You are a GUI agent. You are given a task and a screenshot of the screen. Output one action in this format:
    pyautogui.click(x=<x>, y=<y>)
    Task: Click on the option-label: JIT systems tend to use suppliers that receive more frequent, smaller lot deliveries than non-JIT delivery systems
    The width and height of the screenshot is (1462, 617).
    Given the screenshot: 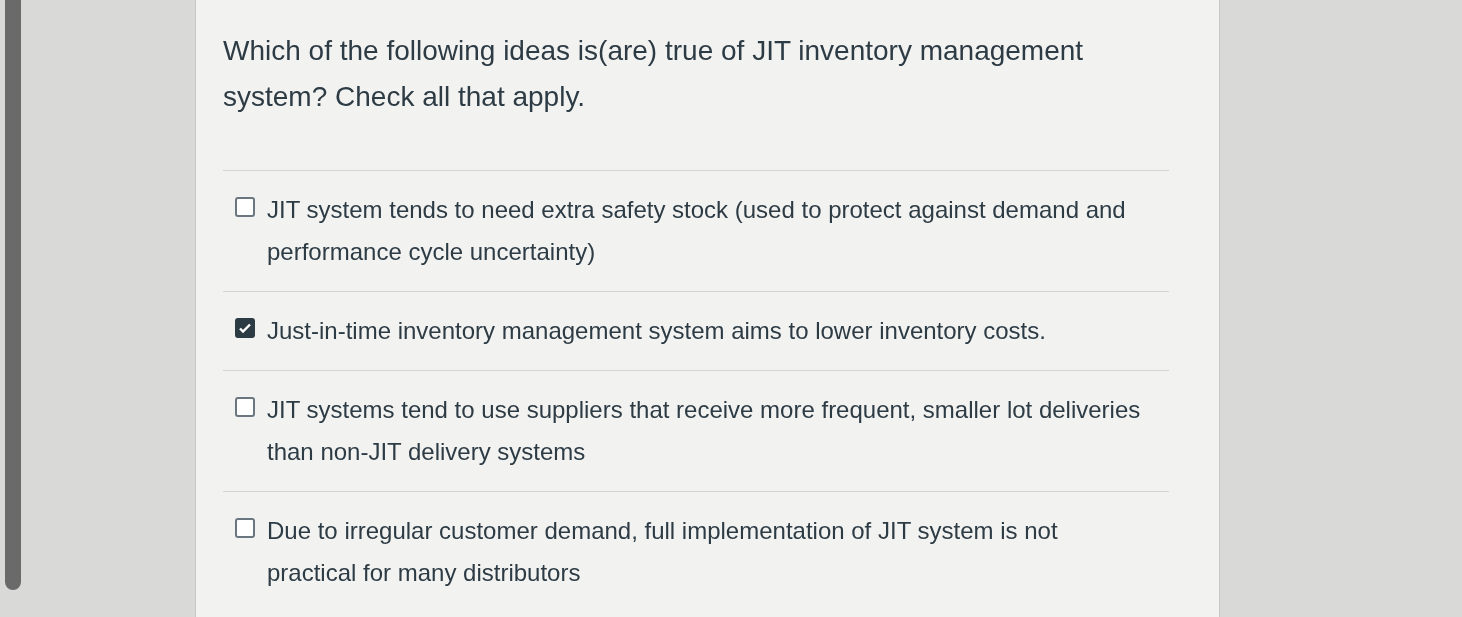 What is the action you would take?
    pyautogui.click(x=707, y=431)
    